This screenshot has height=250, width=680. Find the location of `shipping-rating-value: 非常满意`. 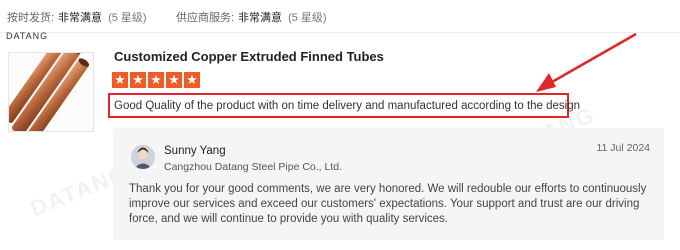

shipping-rating-value: 非常满意 is located at coordinates (80, 18).